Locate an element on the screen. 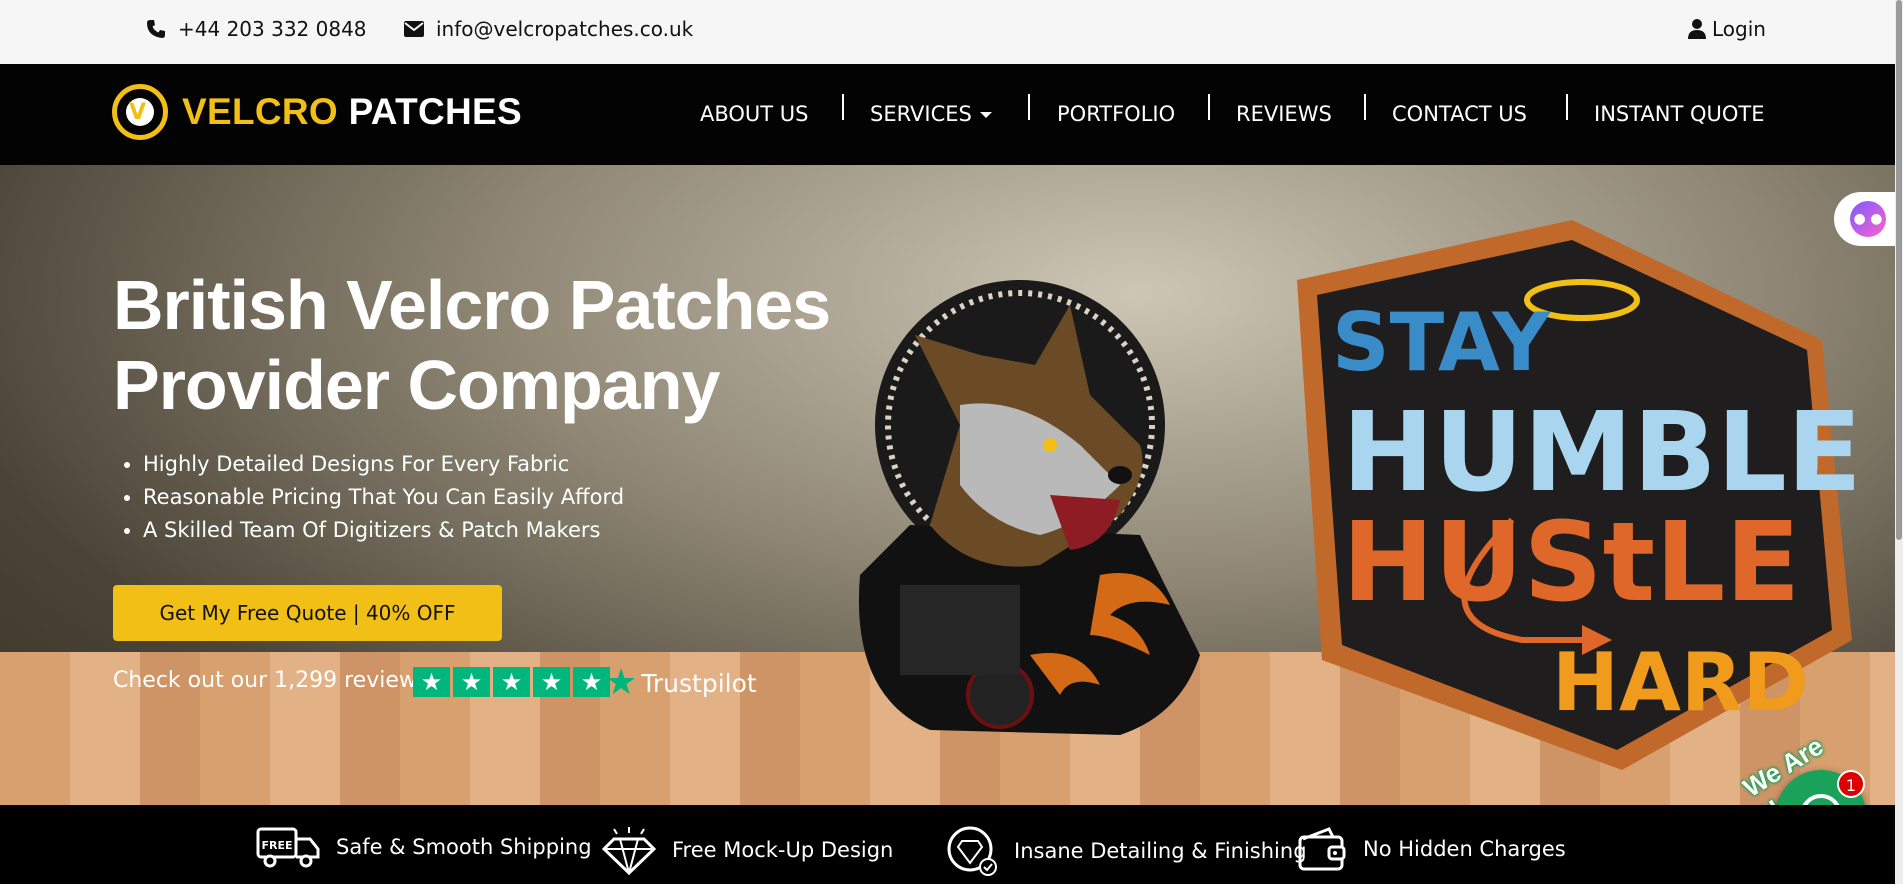 The image size is (1903, 884). site-logo: V VELCRO PATCHES is located at coordinates (317, 112).